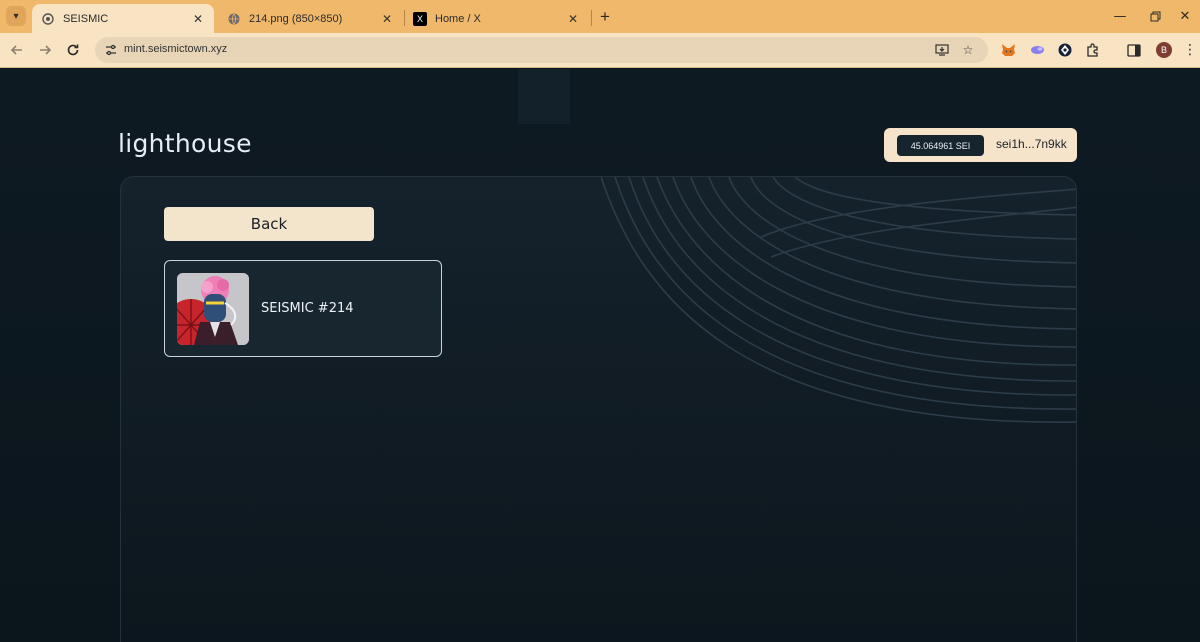  I want to click on browser-toolbar: mint.seismictown.xyz ☆ B ⋮, so click(600, 50).